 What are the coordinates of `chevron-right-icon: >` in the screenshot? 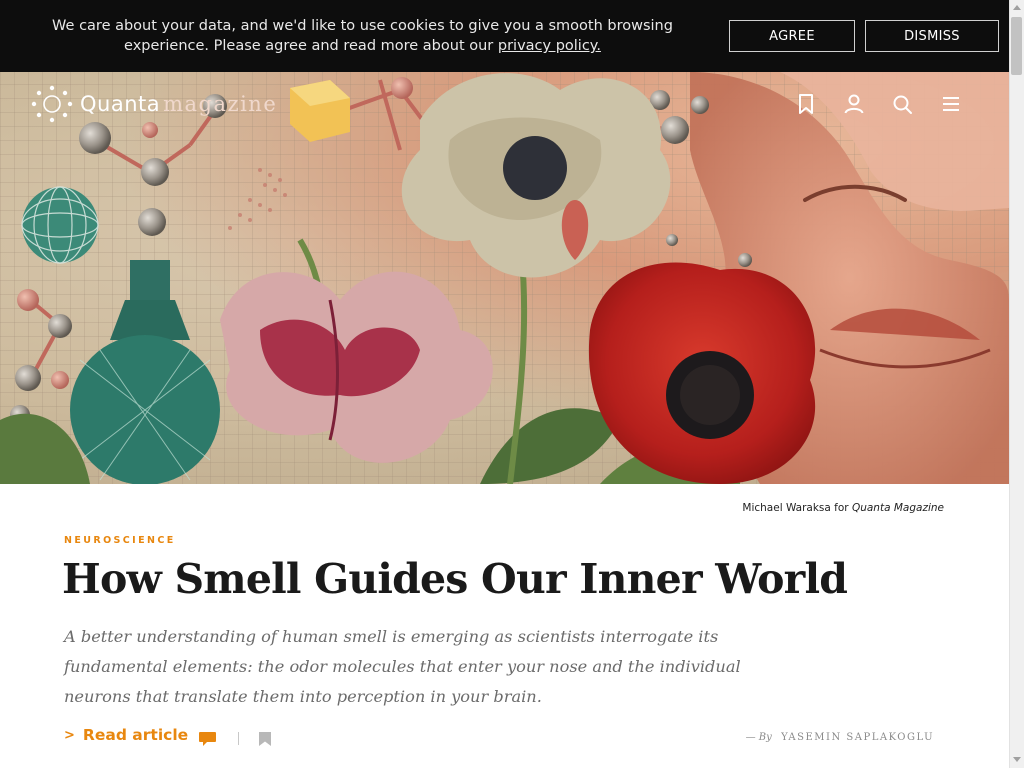 It's located at (69, 735).